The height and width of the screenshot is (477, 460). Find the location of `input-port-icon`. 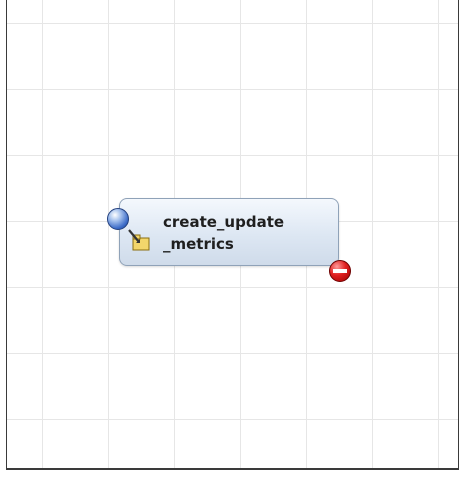

input-port-icon is located at coordinates (118, 219).